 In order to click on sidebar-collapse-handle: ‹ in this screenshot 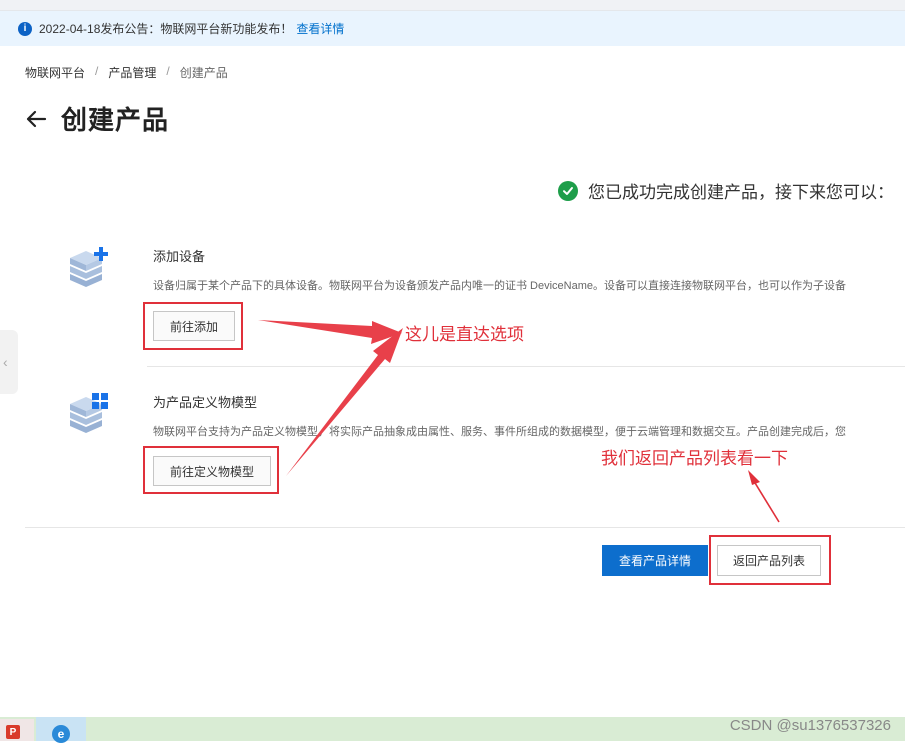, I will do `click(9, 362)`.